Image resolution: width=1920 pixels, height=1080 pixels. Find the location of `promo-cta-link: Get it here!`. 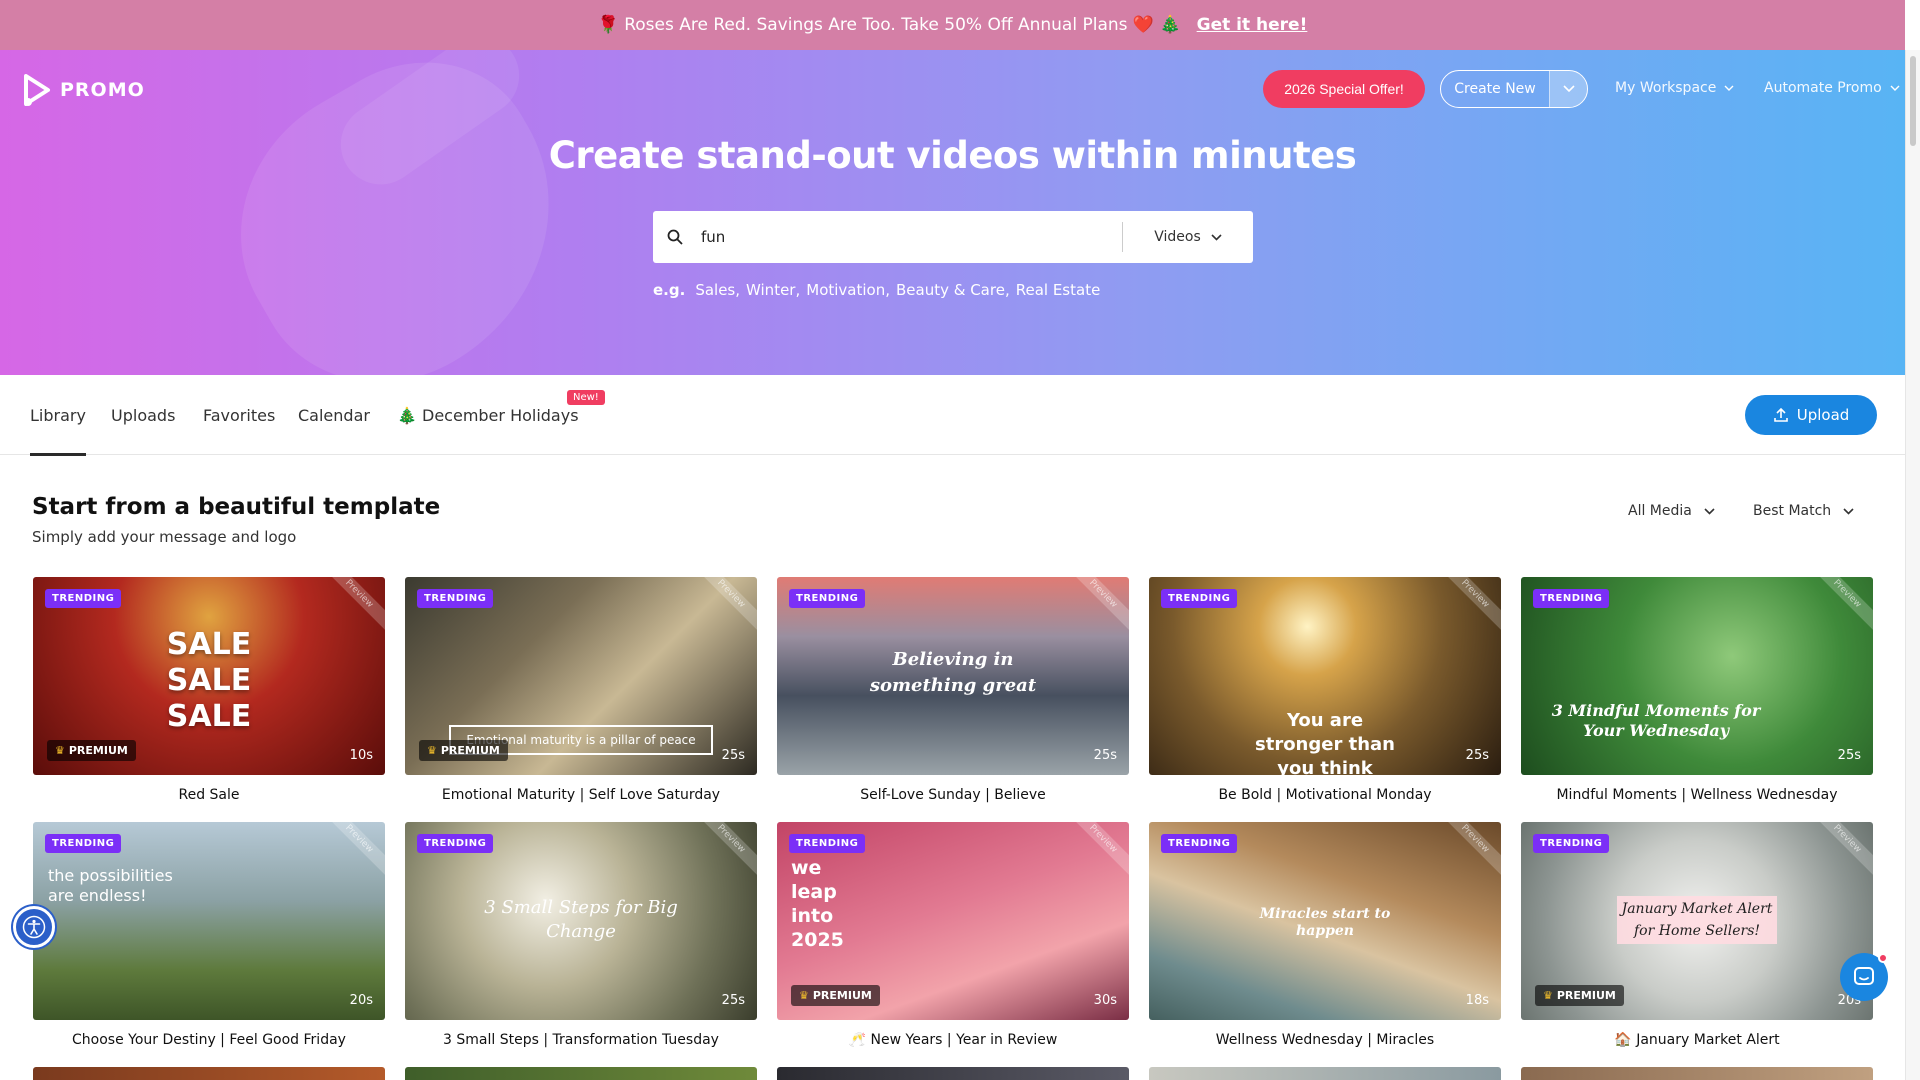

promo-cta-link: Get it here! is located at coordinates (1252, 25).